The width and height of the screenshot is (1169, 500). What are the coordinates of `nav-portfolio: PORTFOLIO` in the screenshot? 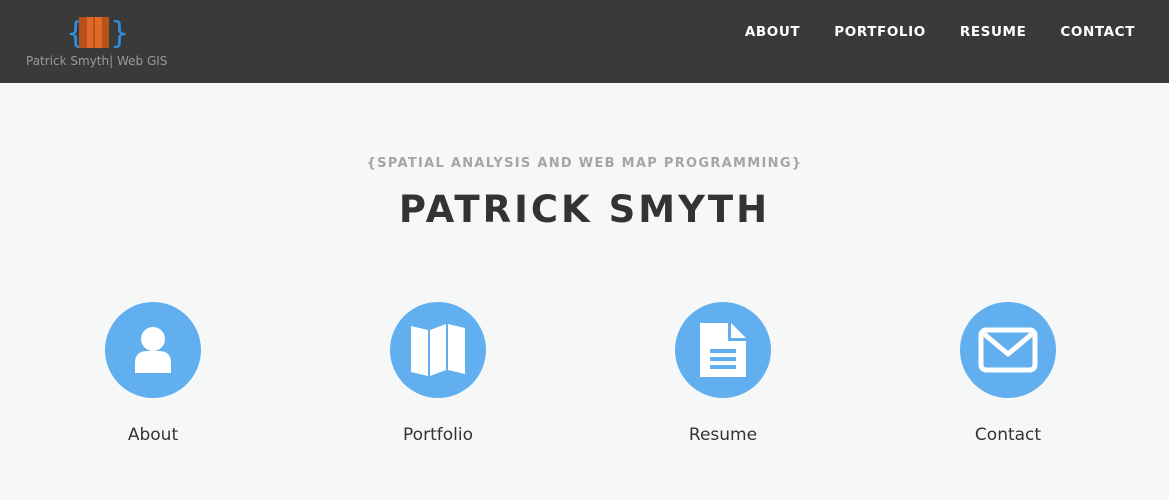 It's located at (880, 32).